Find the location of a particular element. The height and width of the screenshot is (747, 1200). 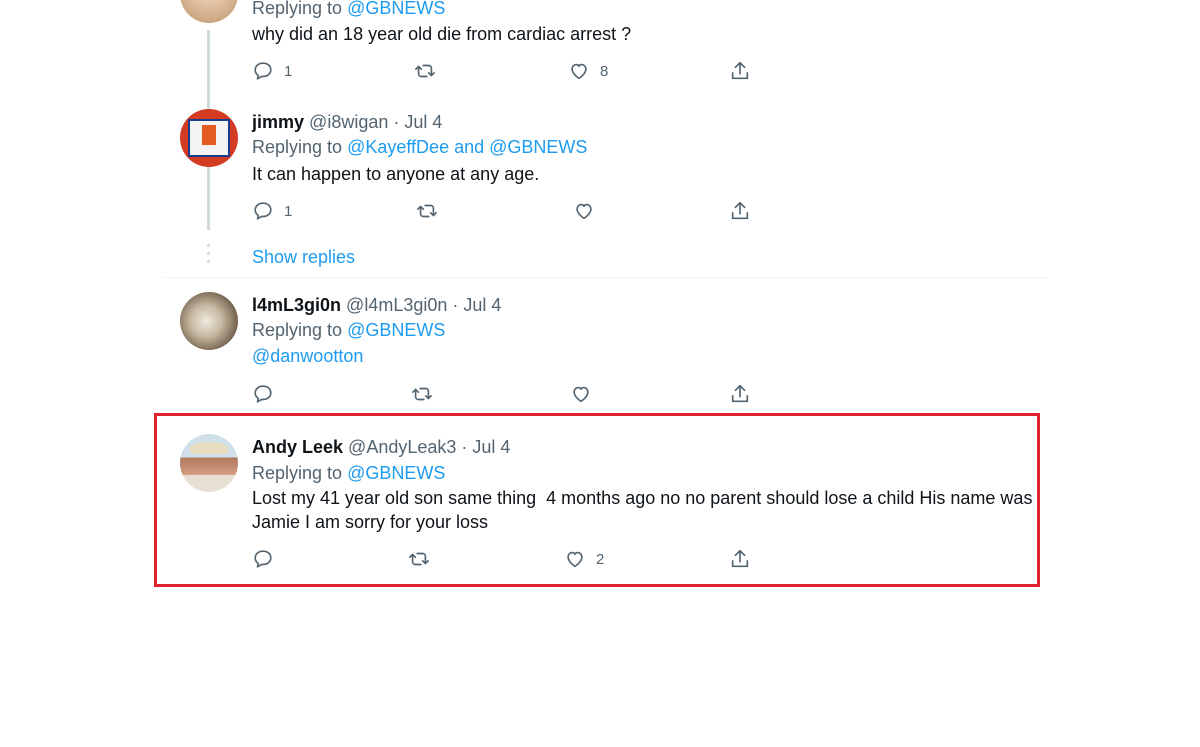

handle: @i8wigan is located at coordinates (348, 122).